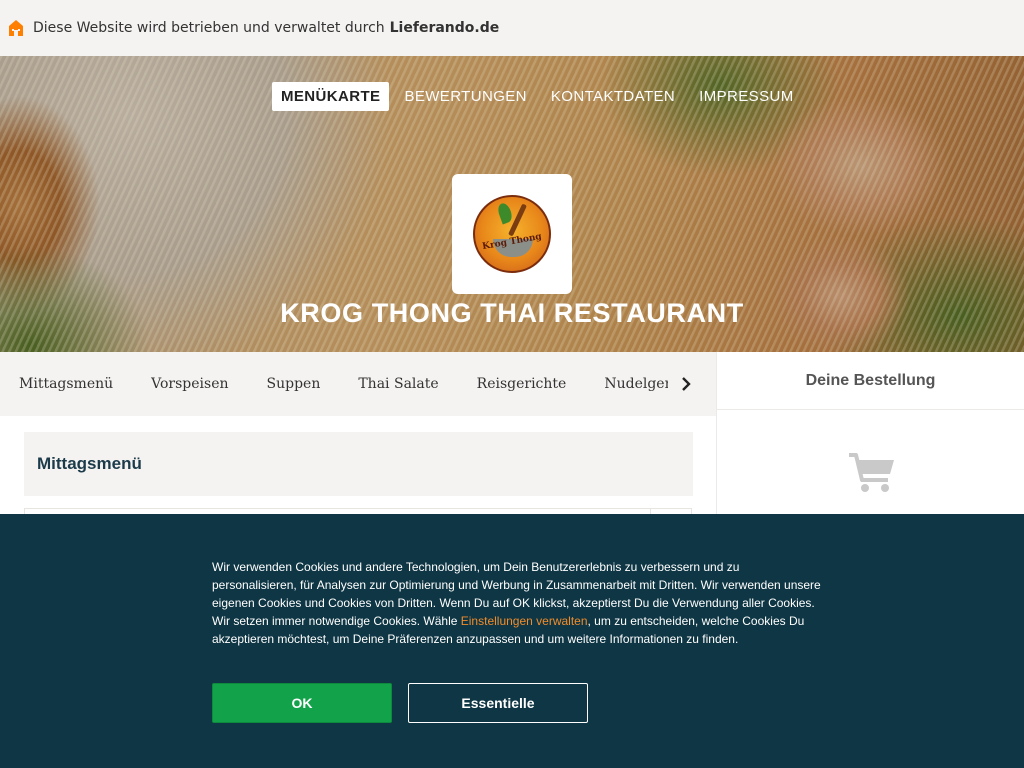 Image resolution: width=1024 pixels, height=768 pixels. What do you see at coordinates (498, 703) in the screenshot?
I see `cookie-essential-button: Essentielle` at bounding box center [498, 703].